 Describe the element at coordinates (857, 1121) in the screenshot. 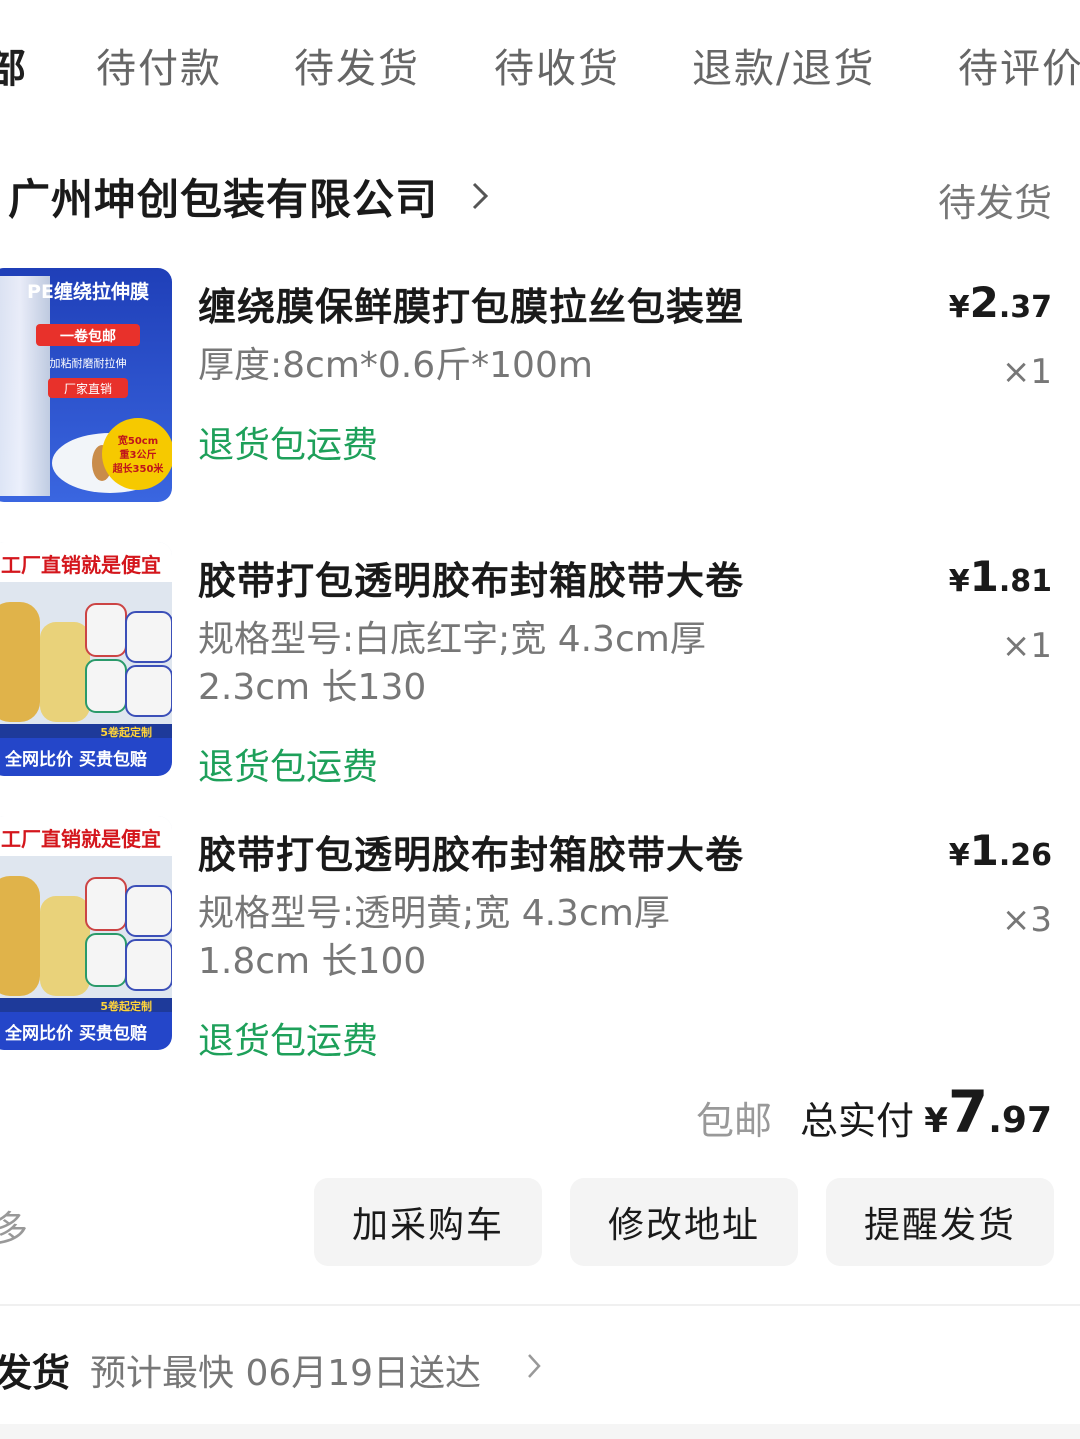

I see `total-paid-label: 总实付` at that location.